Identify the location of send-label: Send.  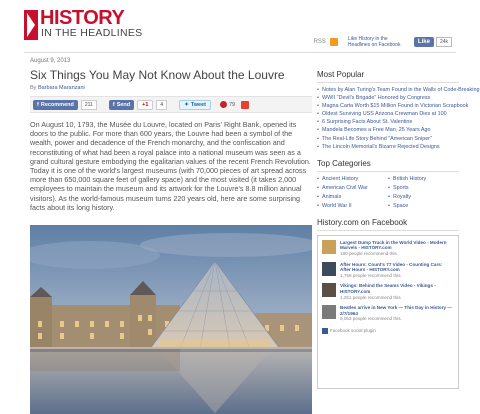
(123, 104).